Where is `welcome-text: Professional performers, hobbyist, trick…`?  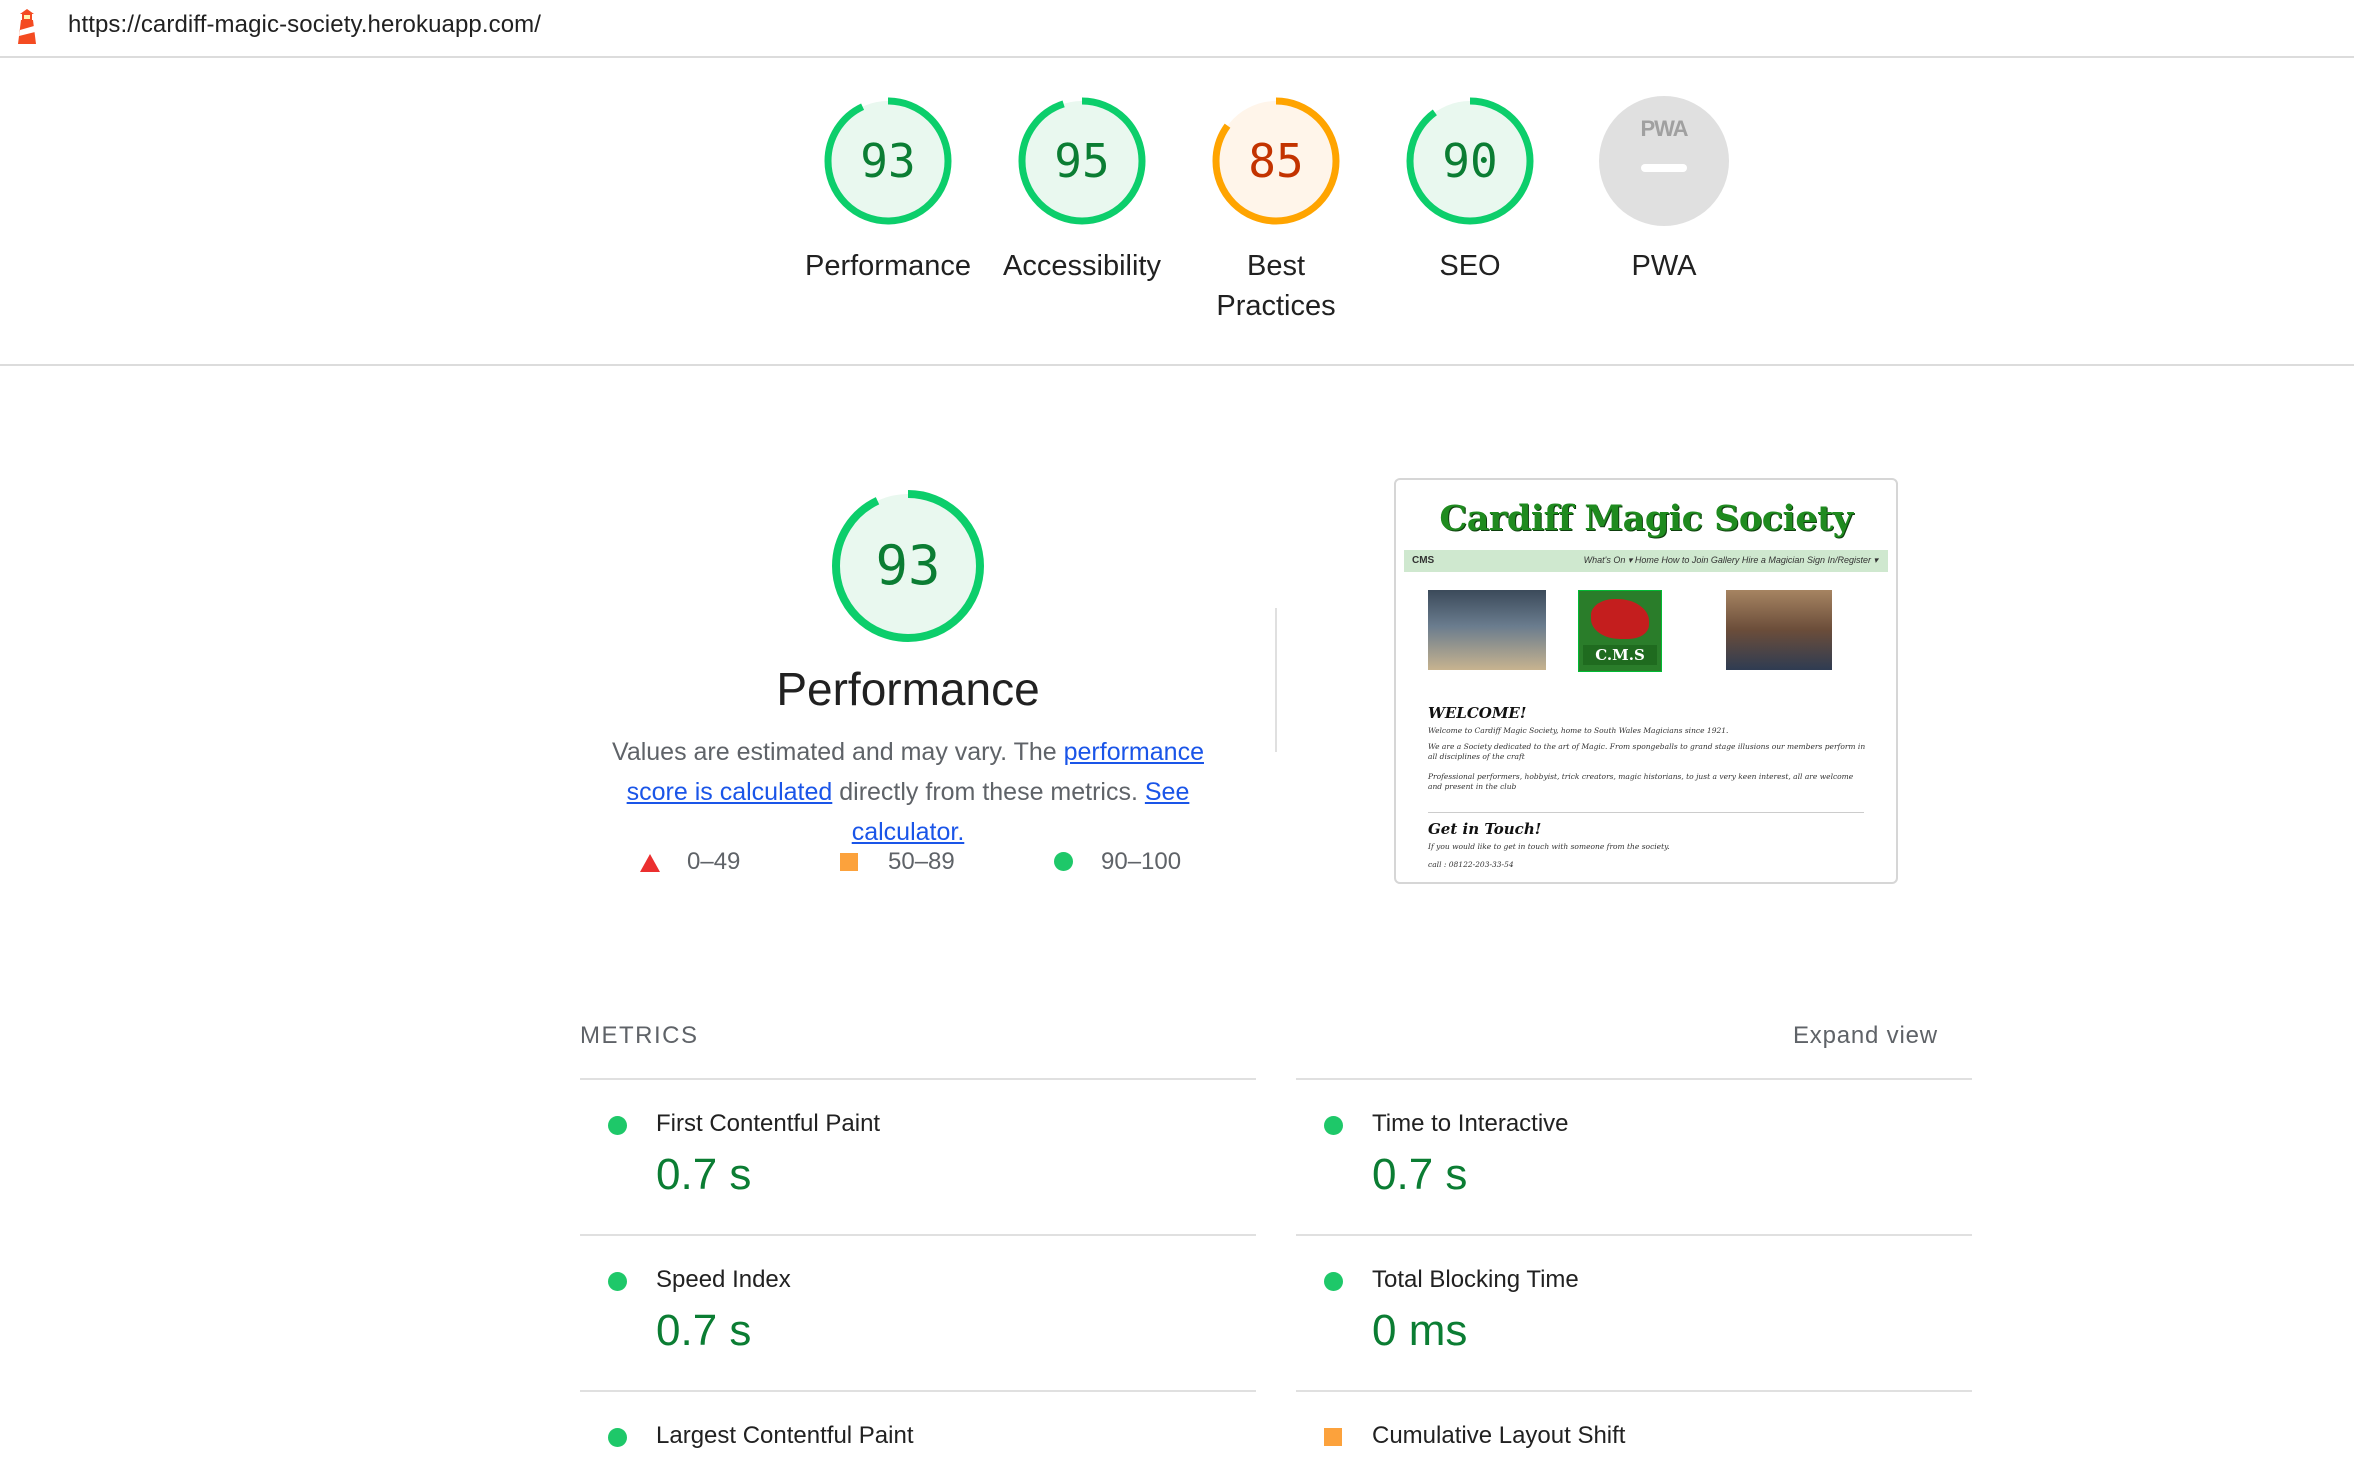
welcome-text: Professional performers, hobbyist, trick… is located at coordinates (1641, 781).